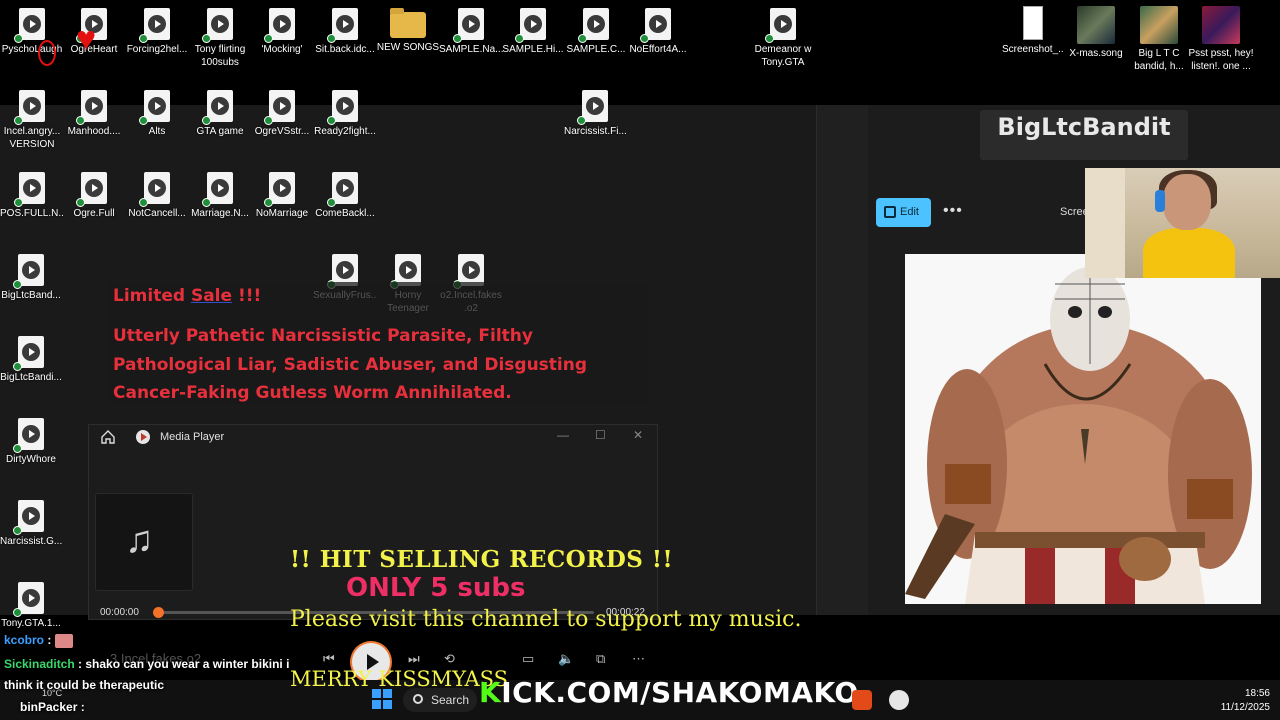 This screenshot has width=1280, height=720. Describe the element at coordinates (408, 47) in the screenshot. I see `icon-label: NEW SONGS` at that location.